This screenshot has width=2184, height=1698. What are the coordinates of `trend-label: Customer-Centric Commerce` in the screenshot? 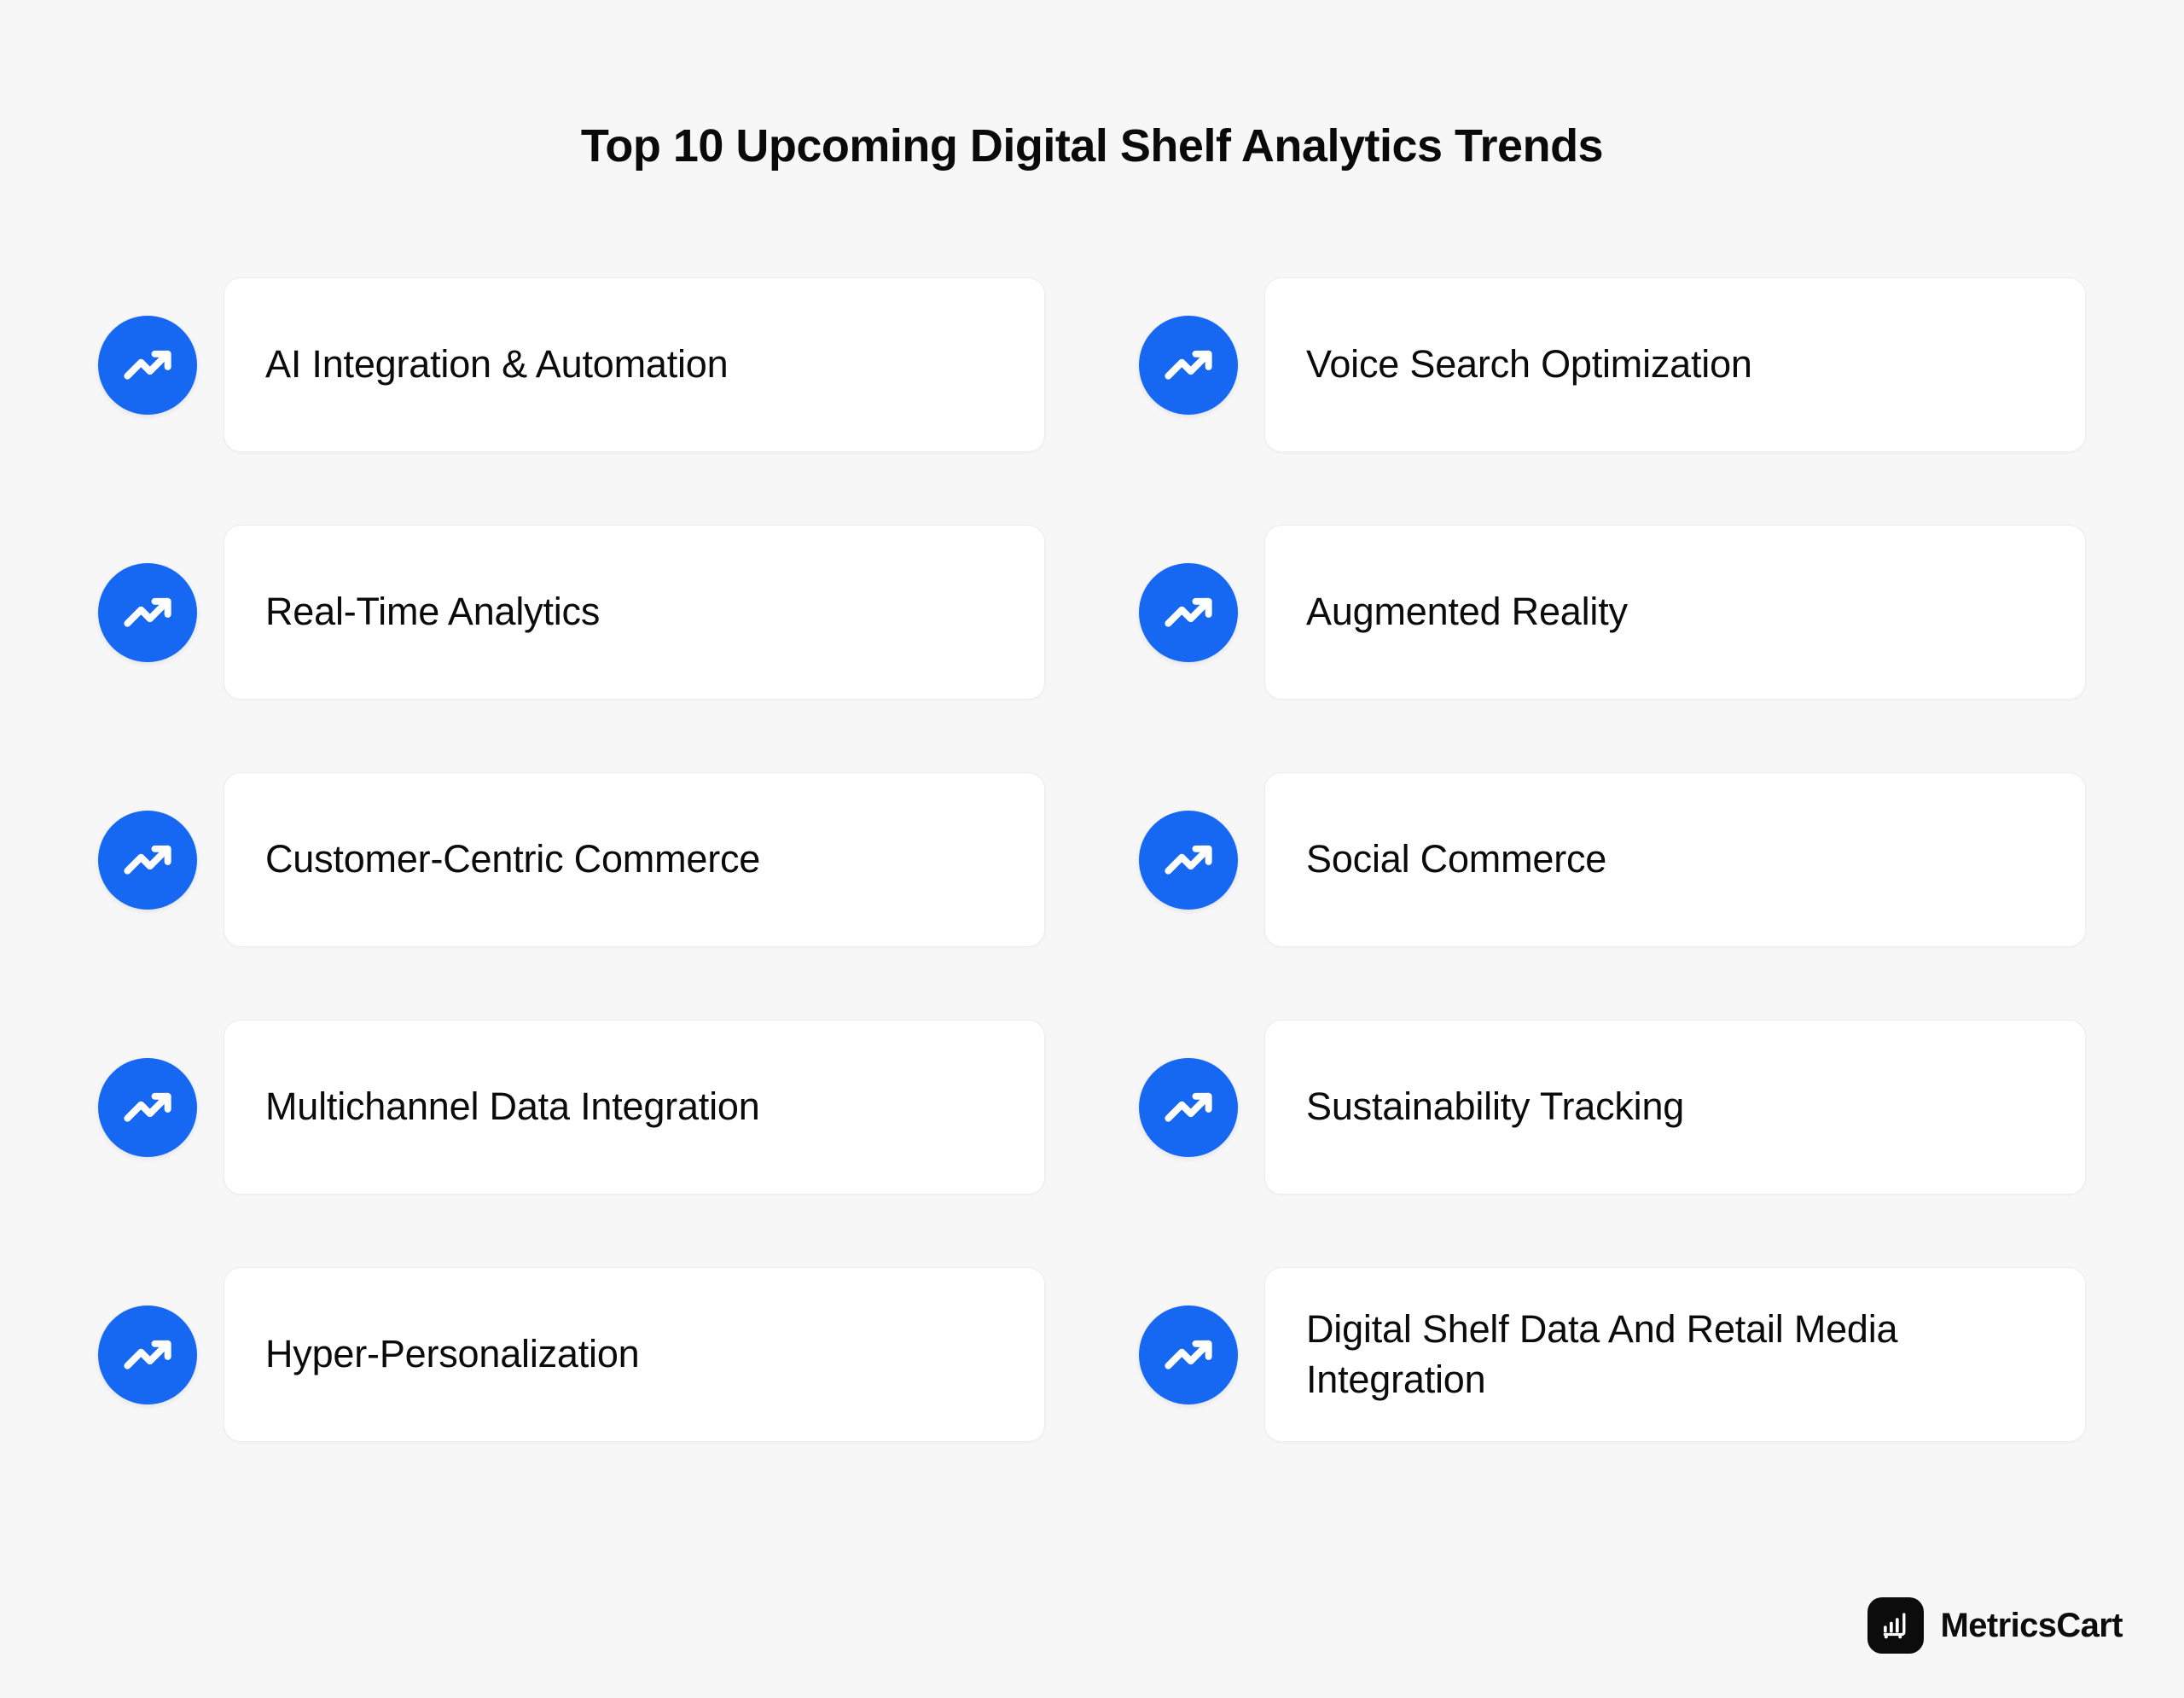 It's located at (513, 859).